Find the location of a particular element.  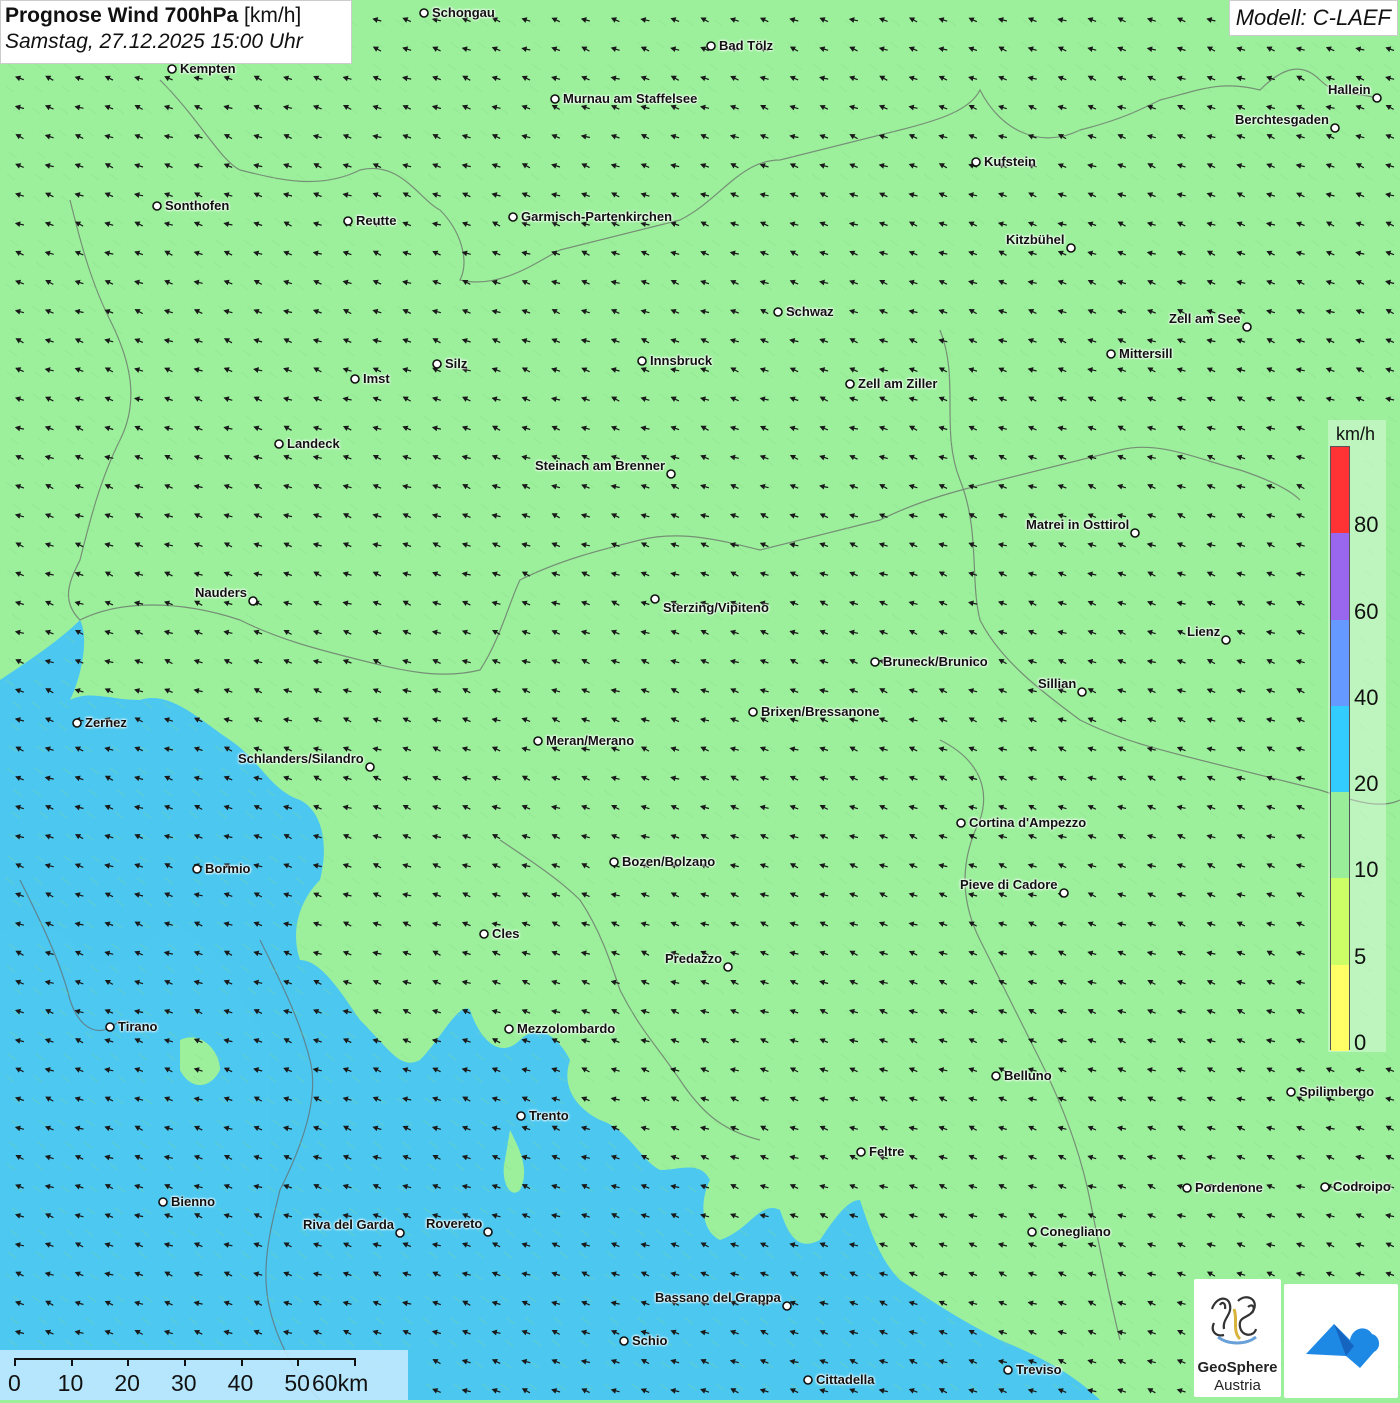

geosphere-logo-icon is located at coordinates (1234, 1320).